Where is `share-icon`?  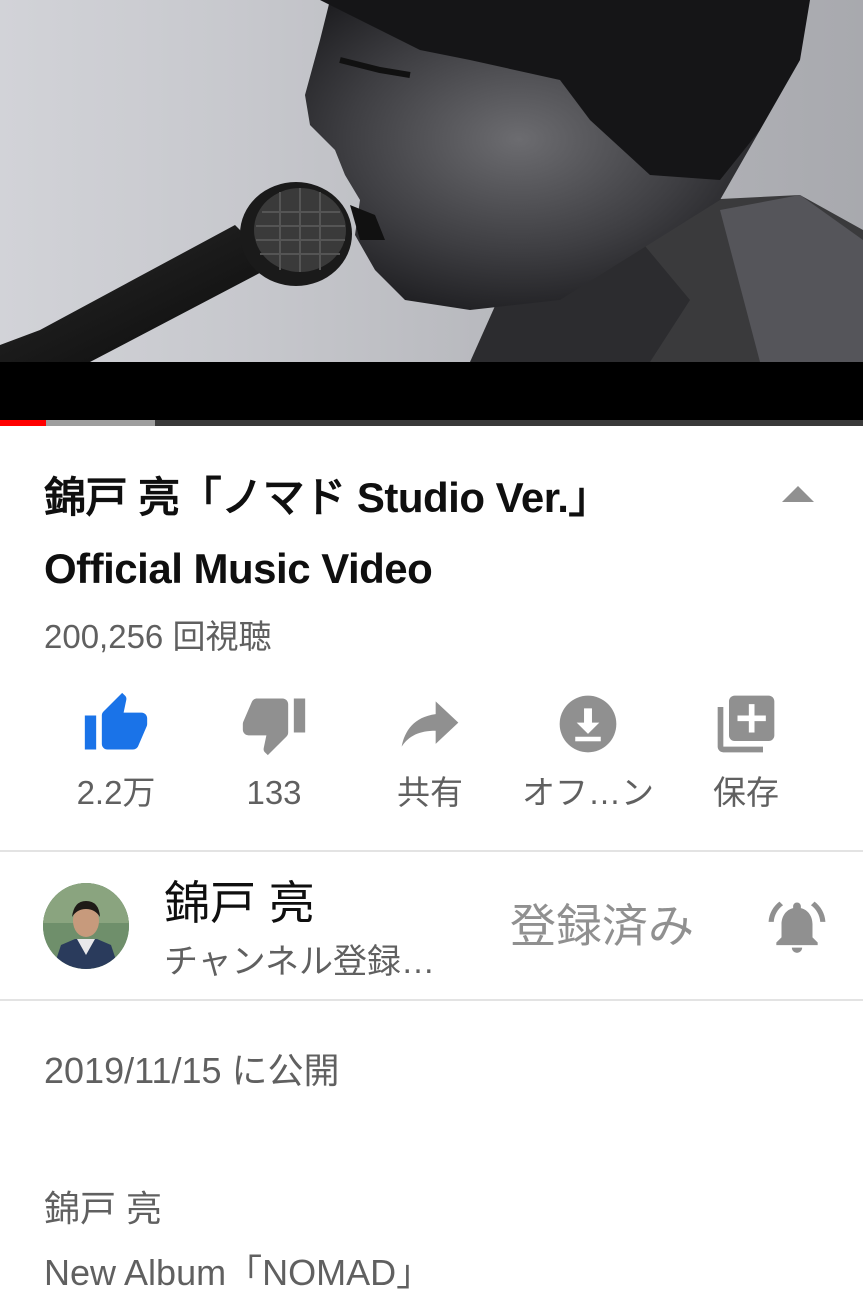
share-icon is located at coordinates (430, 724).